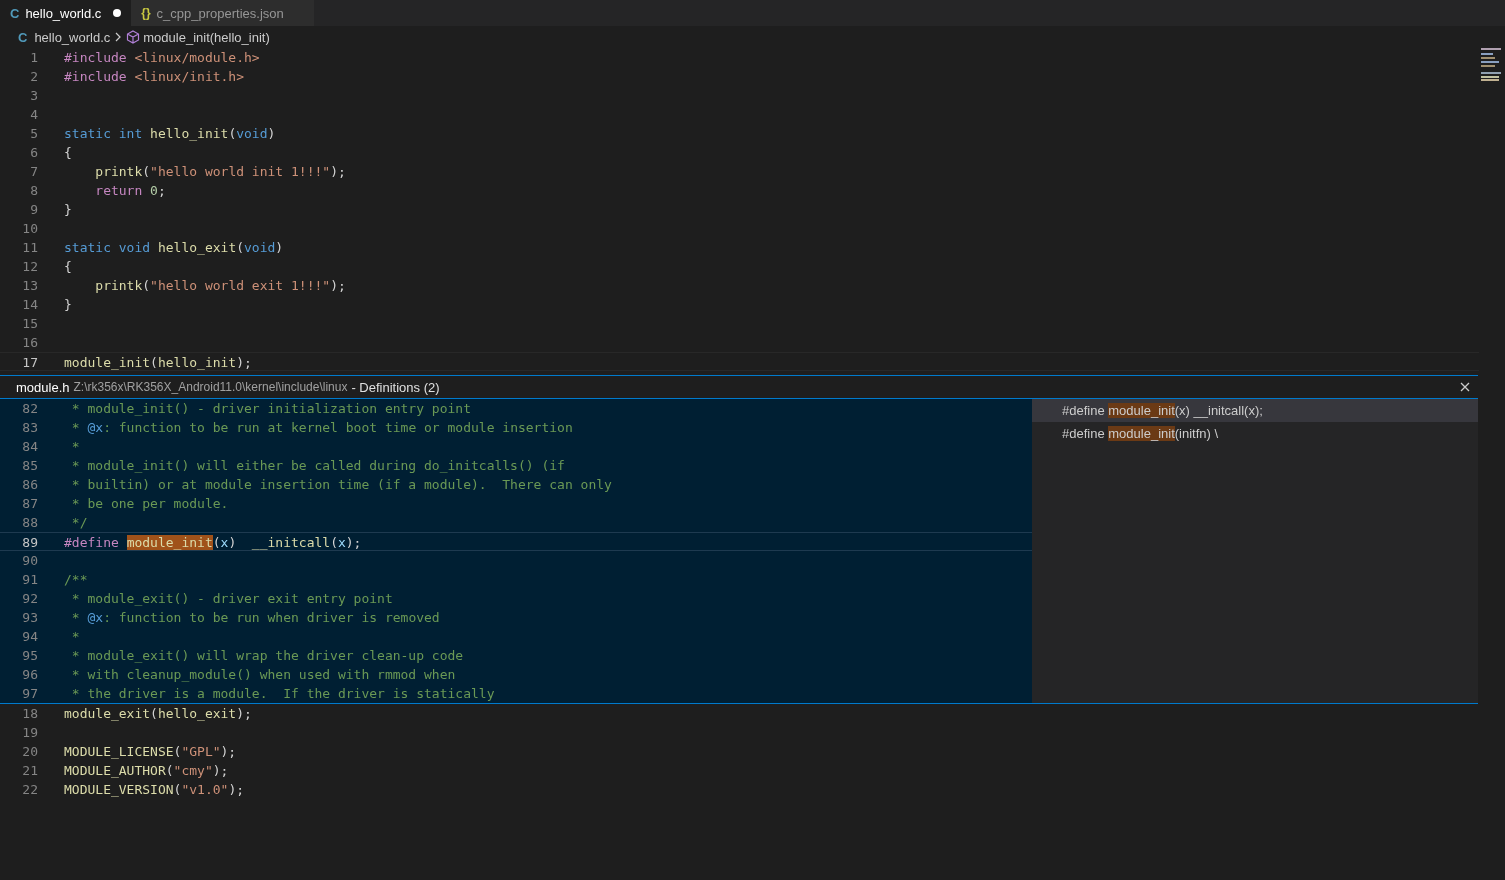  Describe the element at coordinates (213, 542) in the screenshot. I see `code-line: #define module_init(x) __initcall(x);` at that location.